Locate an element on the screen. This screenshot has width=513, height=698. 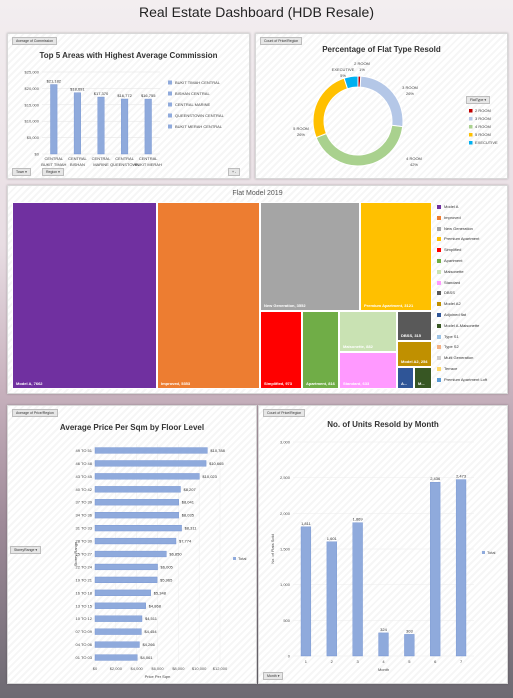
data-label: 1,869 is located at coordinates (358, 519).